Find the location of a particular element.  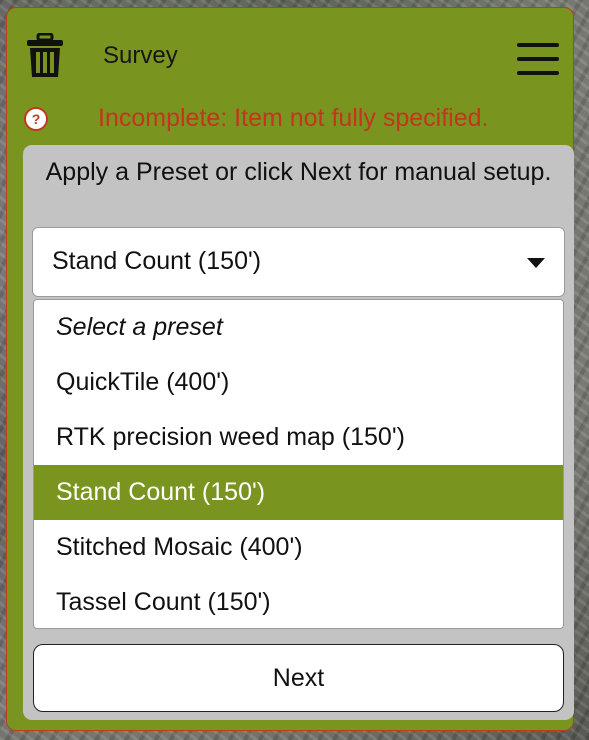

preset-option-quicktile: QuickTile (400') is located at coordinates (298, 382).